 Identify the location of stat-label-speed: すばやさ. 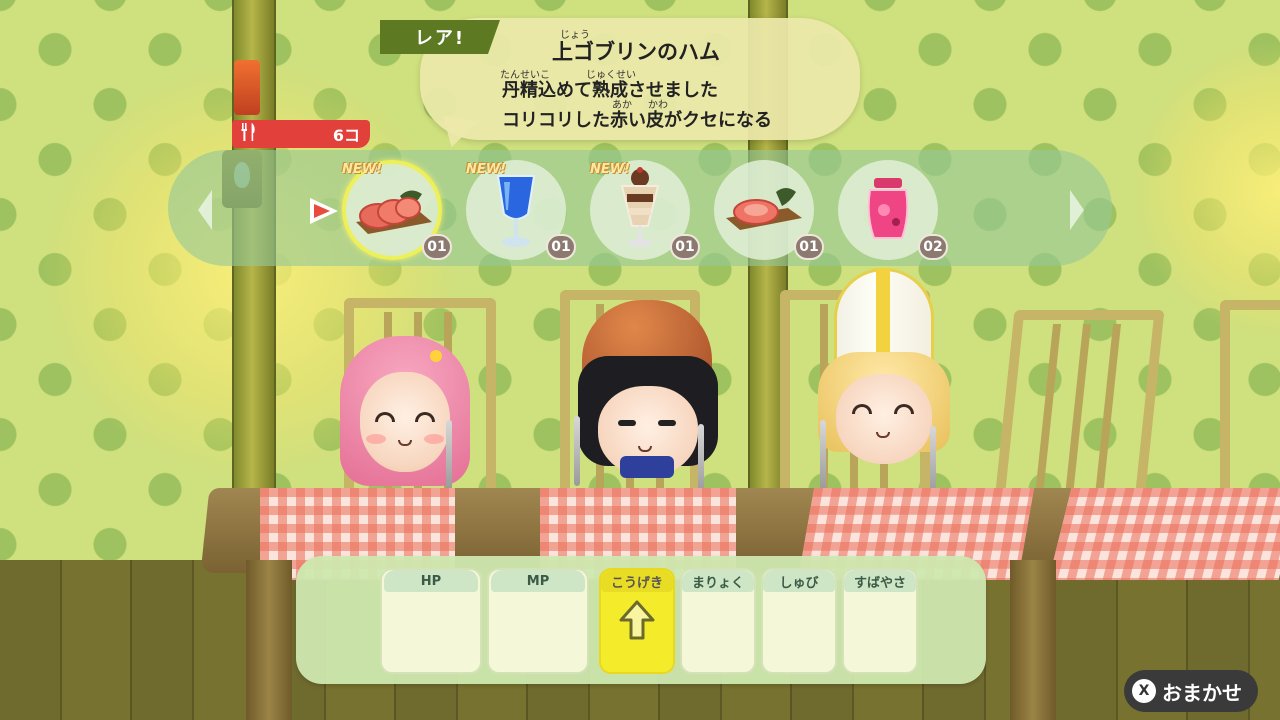
(880, 581).